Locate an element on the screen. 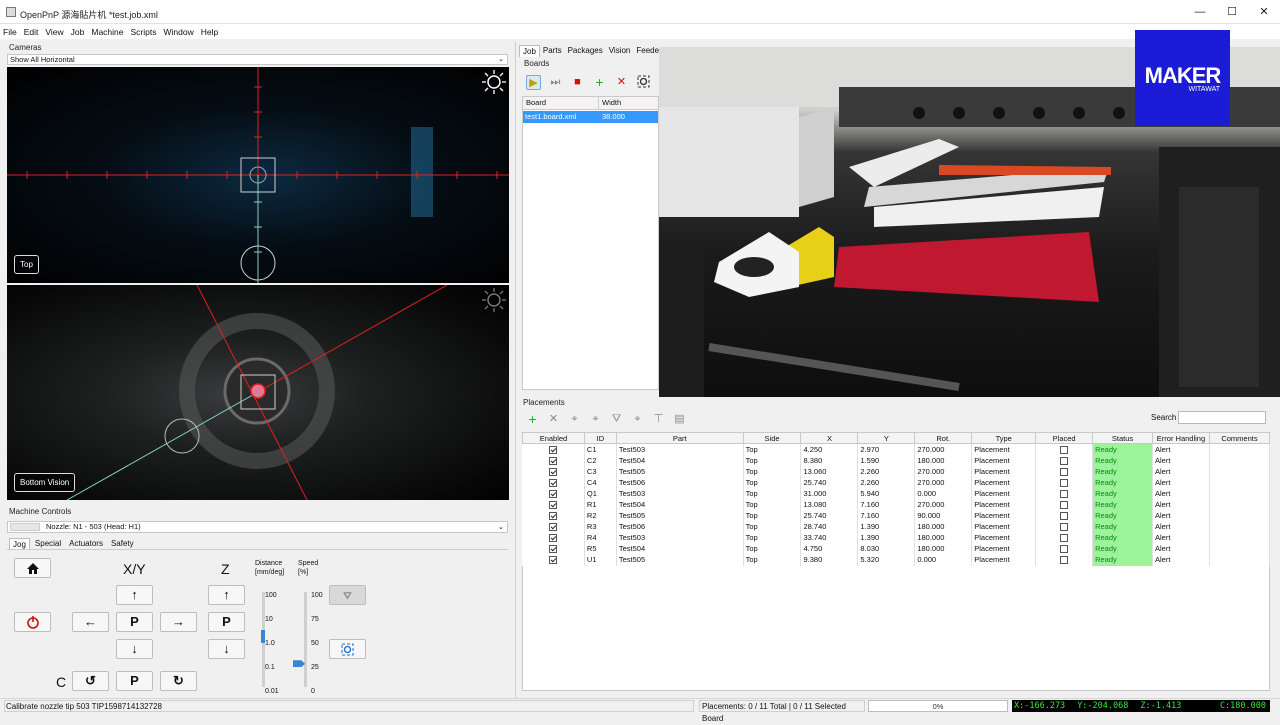  edit-feeder-button: ▤ is located at coordinates (679, 419).